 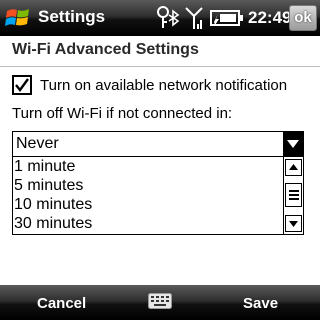 I want to click on save-button: Save, so click(x=260, y=303).